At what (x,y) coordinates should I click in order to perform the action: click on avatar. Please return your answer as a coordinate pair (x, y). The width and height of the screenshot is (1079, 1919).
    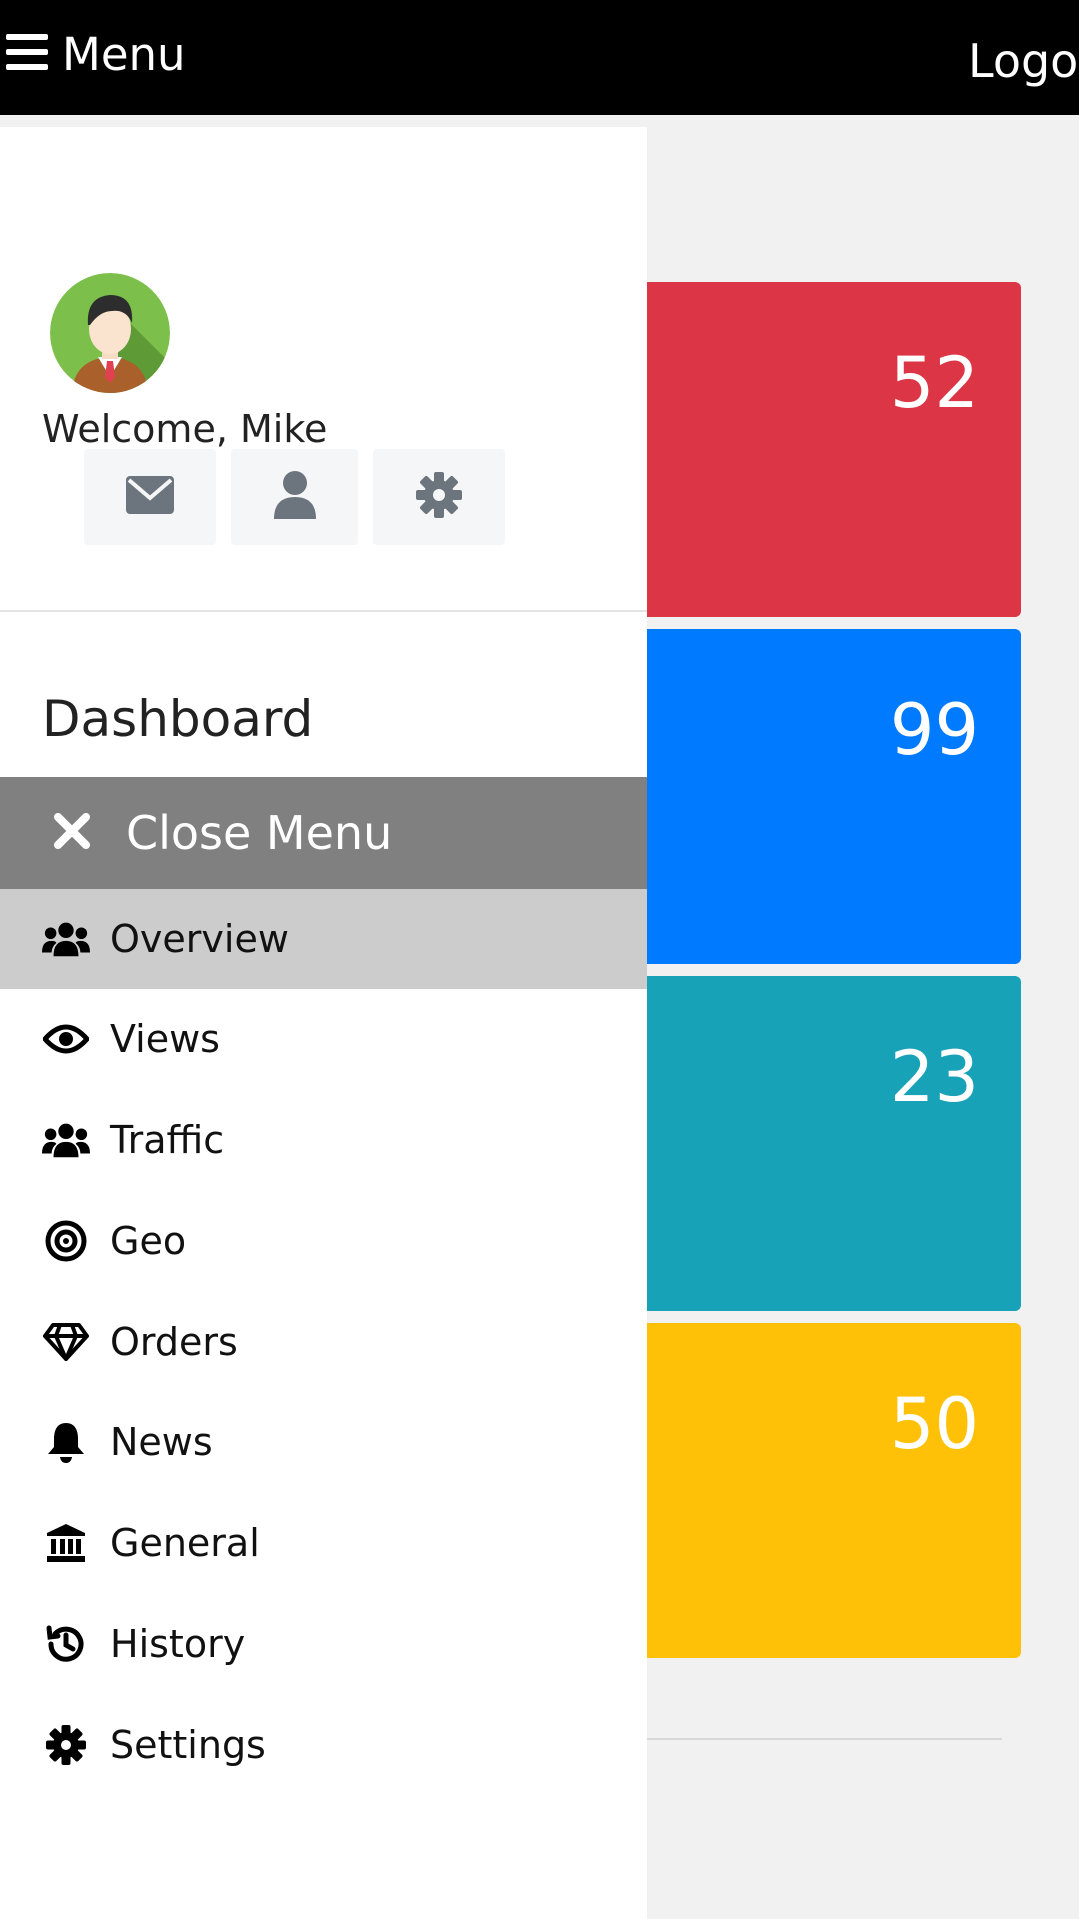
    Looking at the image, I should click on (110, 333).